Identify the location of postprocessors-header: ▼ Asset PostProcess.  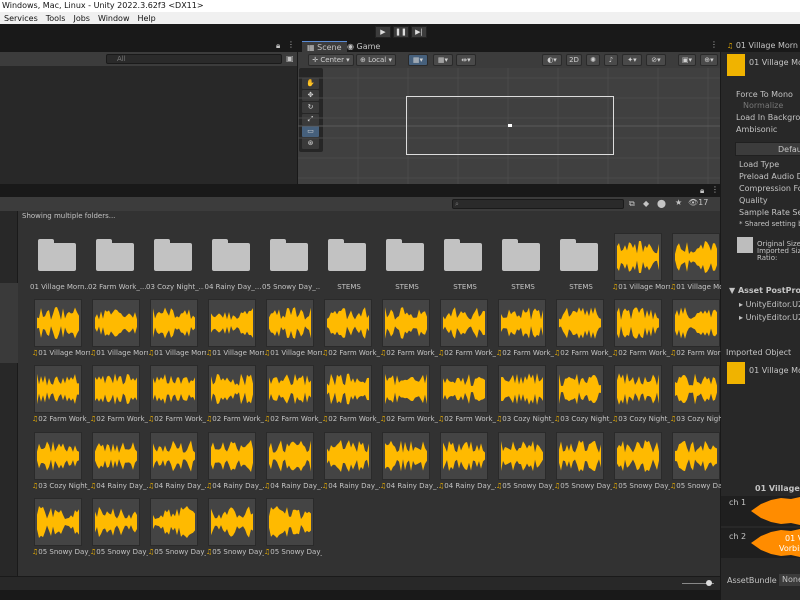
(764, 290).